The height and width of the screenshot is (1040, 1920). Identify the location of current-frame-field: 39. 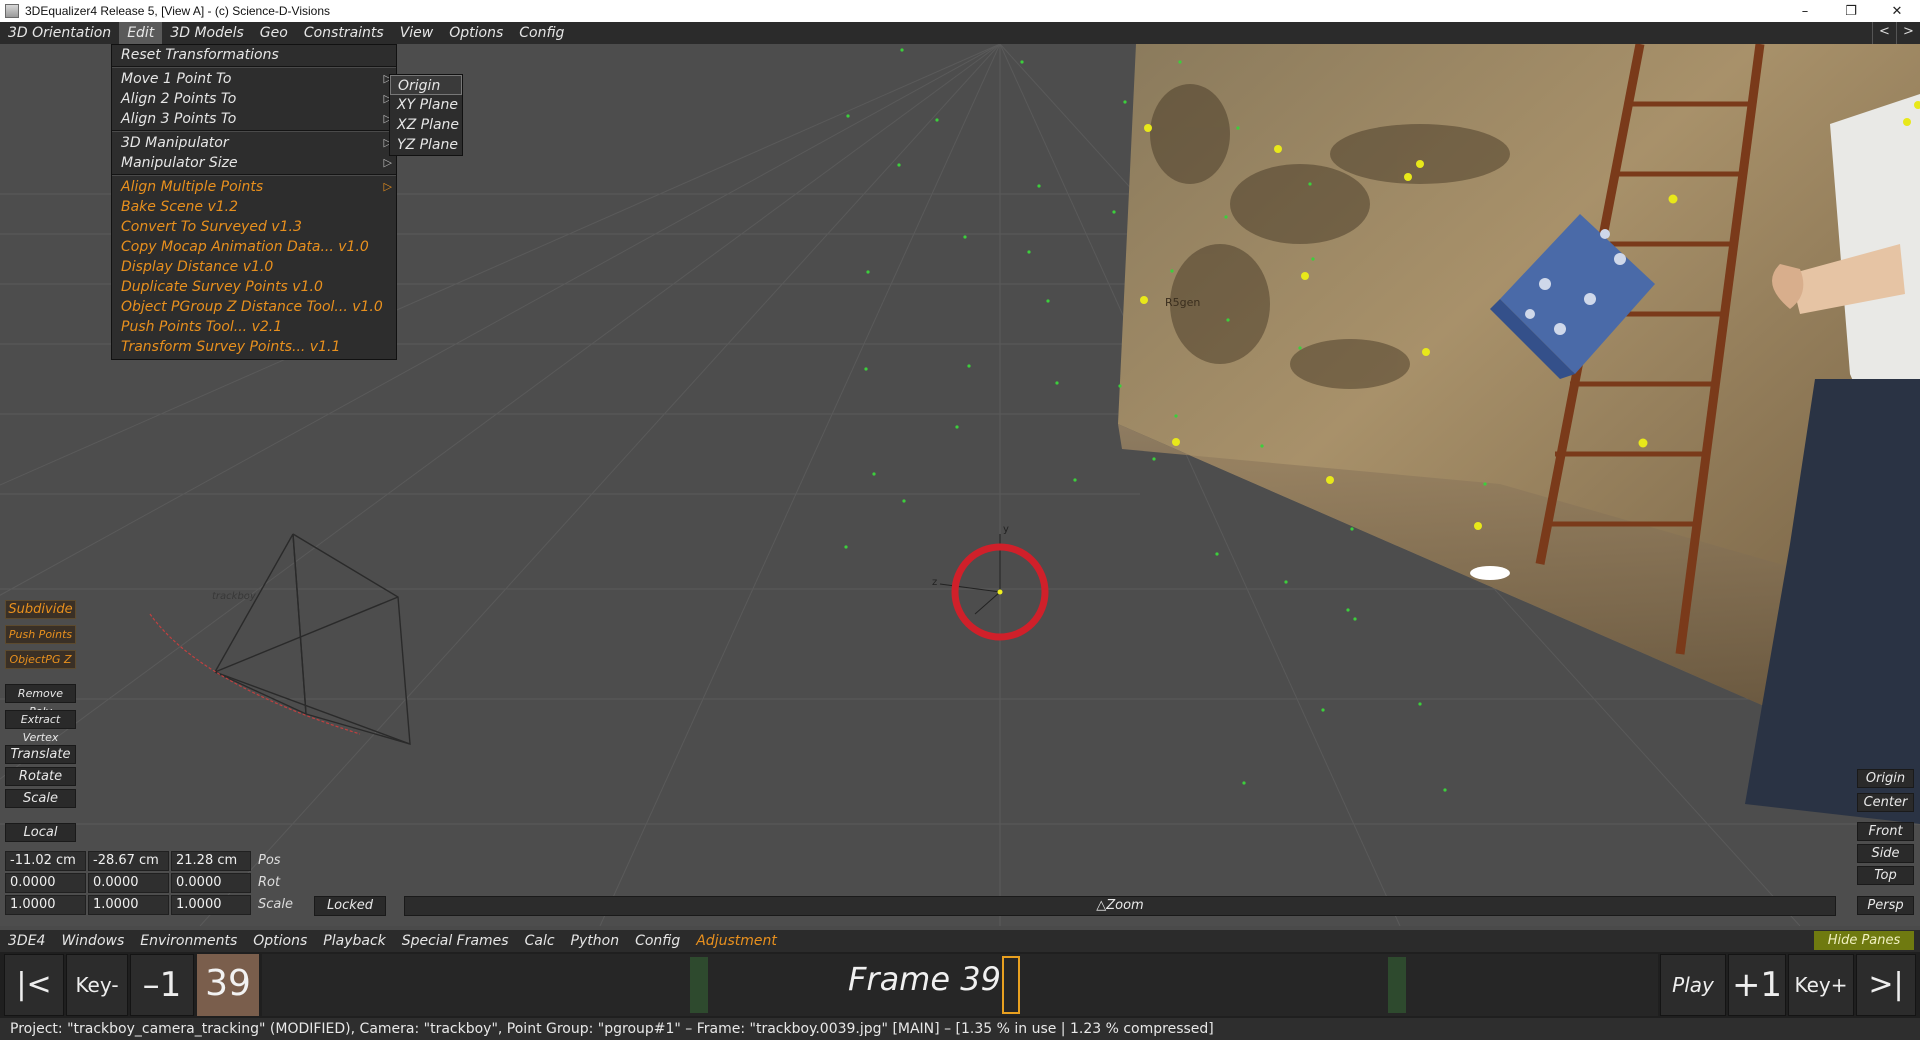
(228, 985).